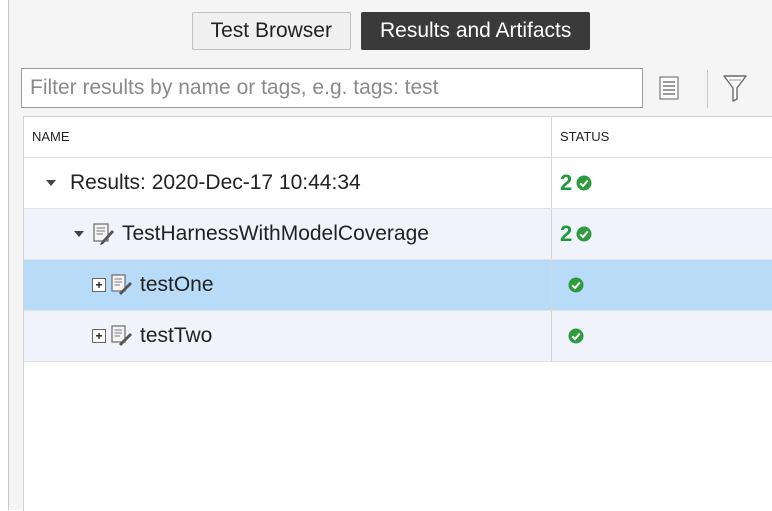 The image size is (772, 511). I want to click on toolbar, so click(390, 89).